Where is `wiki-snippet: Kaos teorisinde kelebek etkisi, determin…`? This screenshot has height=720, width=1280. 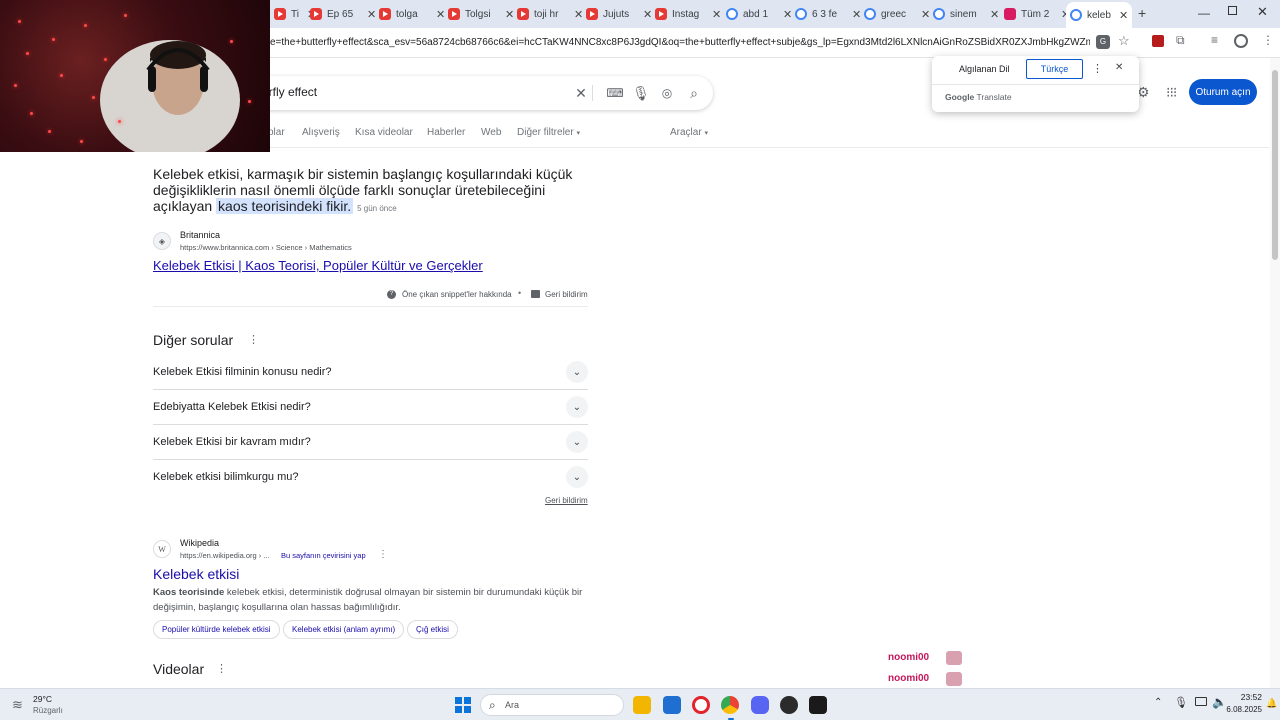
wiki-snippet: Kaos teorisinde kelebek etkisi, determin… is located at coordinates (370, 600).